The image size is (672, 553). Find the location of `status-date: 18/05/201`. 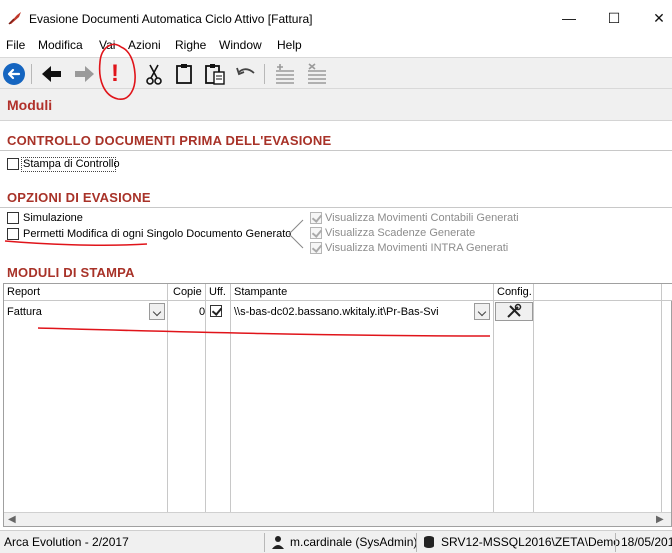

status-date: 18/05/201 is located at coordinates (646, 542).